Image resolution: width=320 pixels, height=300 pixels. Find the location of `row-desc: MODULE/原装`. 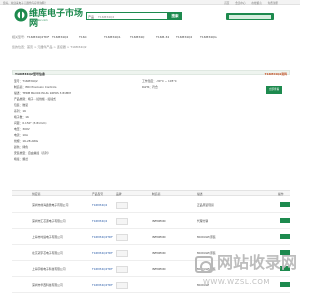

row-desc: MODULE/原装 is located at coordinates (206, 237).